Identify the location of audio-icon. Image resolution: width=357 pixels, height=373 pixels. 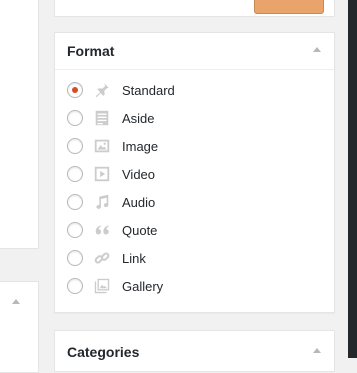
(102, 202).